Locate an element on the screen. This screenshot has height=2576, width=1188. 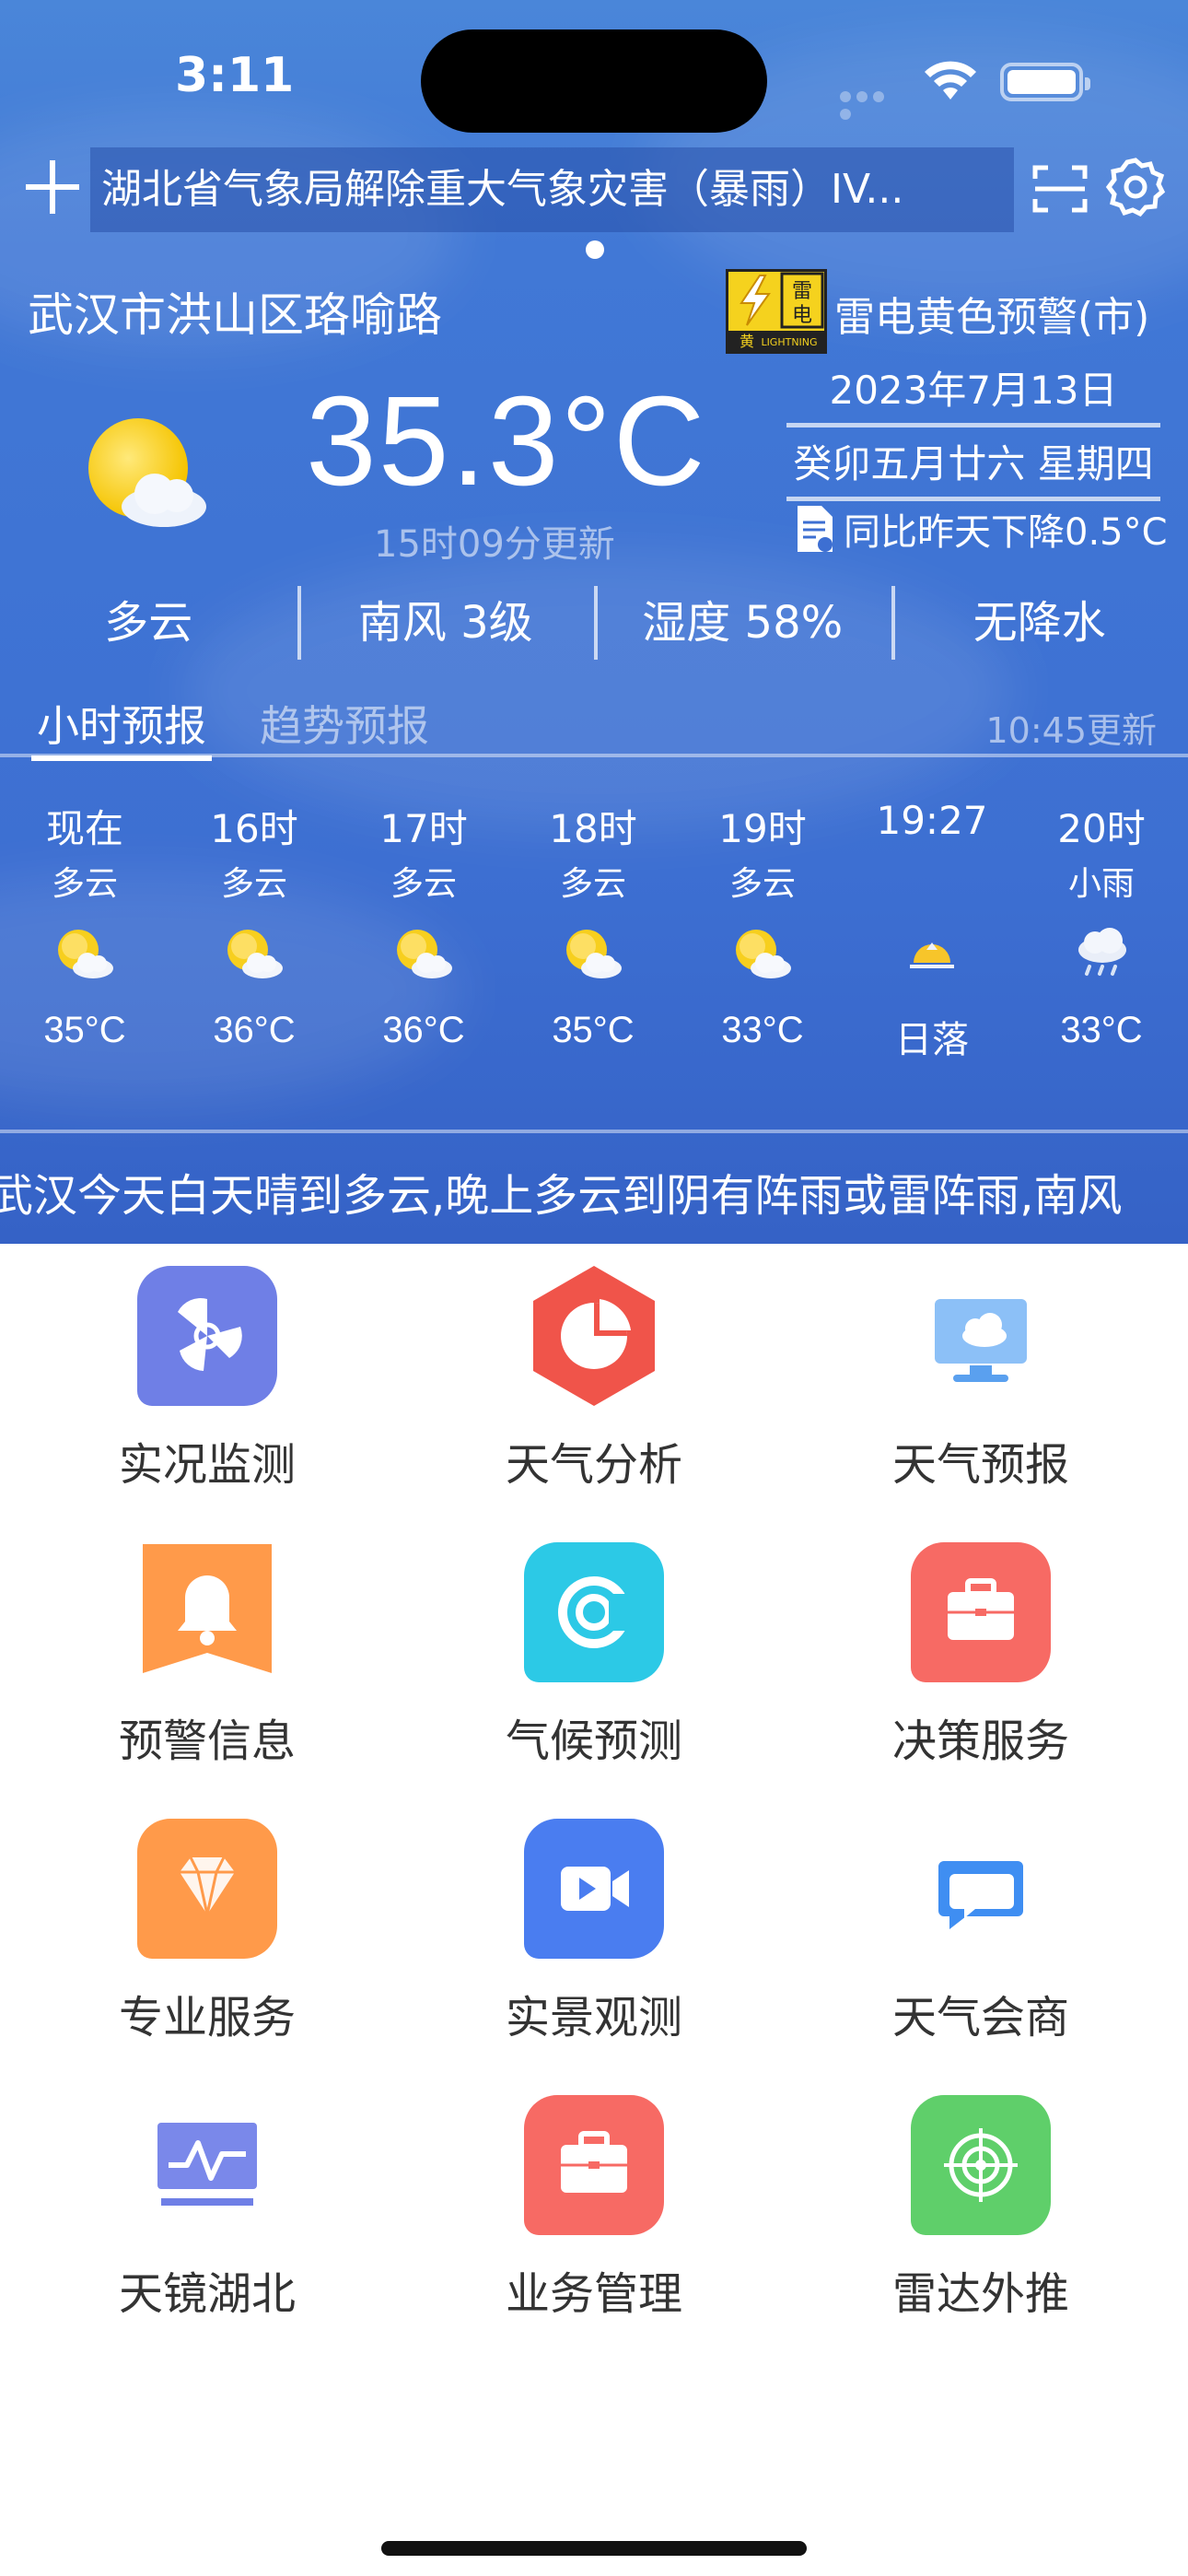
grid-item-label: 天气会商 is located at coordinates (980, 2017).